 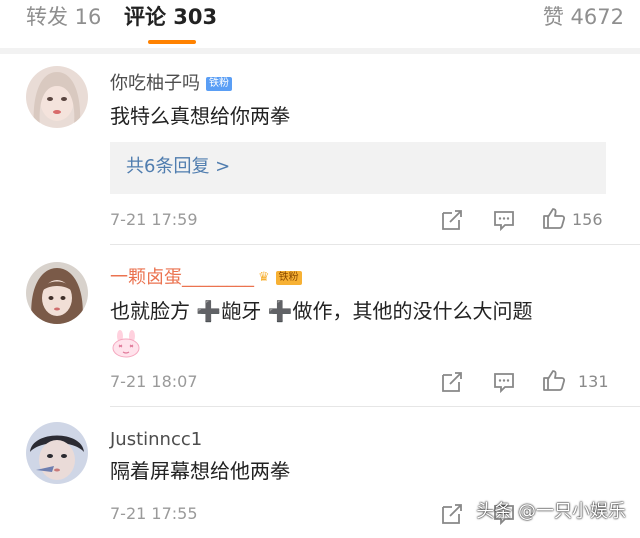 What do you see at coordinates (178, 167) in the screenshot?
I see `view-replies-link: 共6条回复 >` at bounding box center [178, 167].